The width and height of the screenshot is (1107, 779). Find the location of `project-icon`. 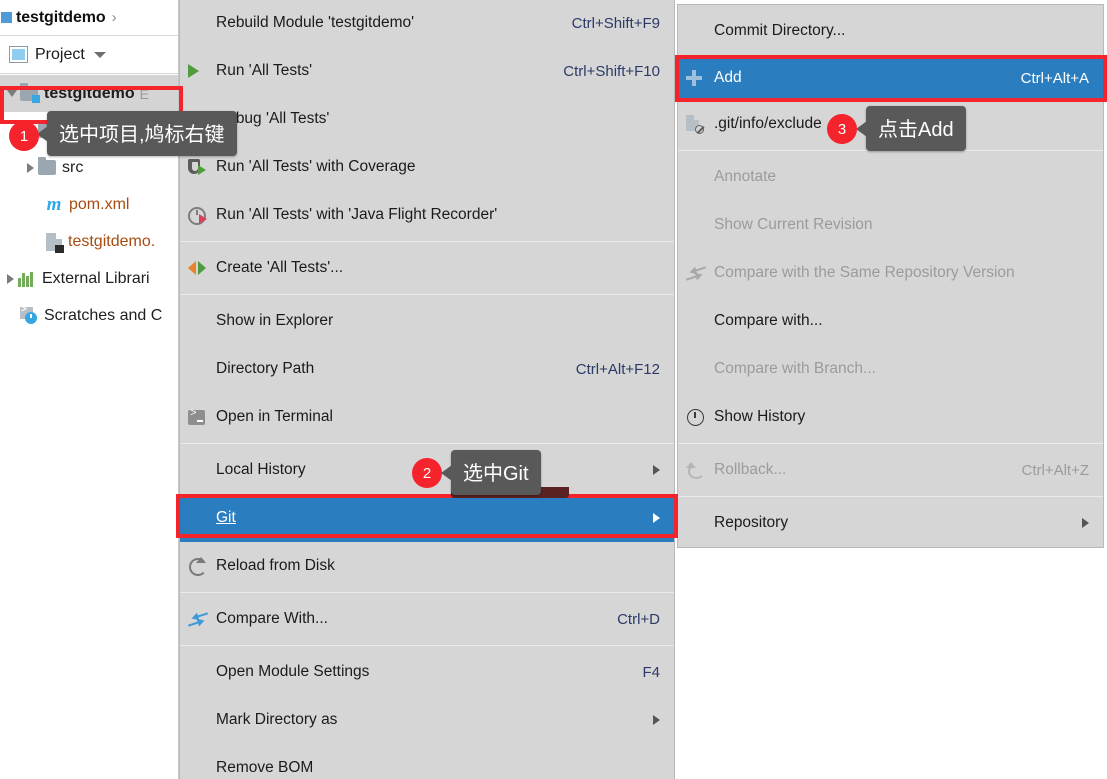

project-icon is located at coordinates (6, 17).